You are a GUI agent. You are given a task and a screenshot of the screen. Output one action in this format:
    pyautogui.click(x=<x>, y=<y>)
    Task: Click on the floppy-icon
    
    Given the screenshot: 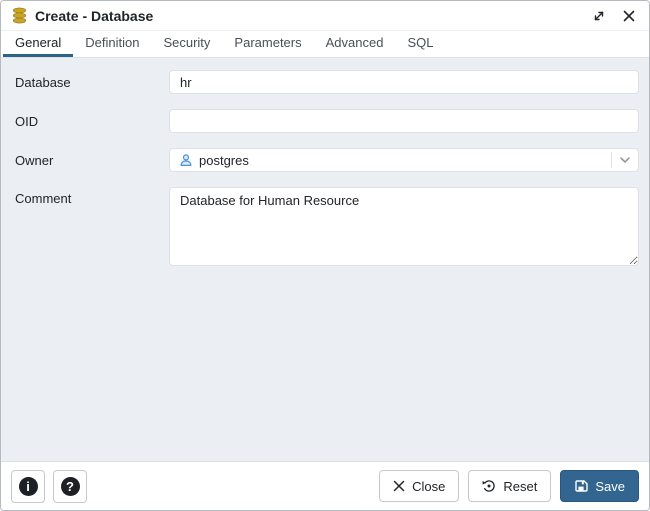 What is the action you would take?
    pyautogui.click(x=581, y=486)
    